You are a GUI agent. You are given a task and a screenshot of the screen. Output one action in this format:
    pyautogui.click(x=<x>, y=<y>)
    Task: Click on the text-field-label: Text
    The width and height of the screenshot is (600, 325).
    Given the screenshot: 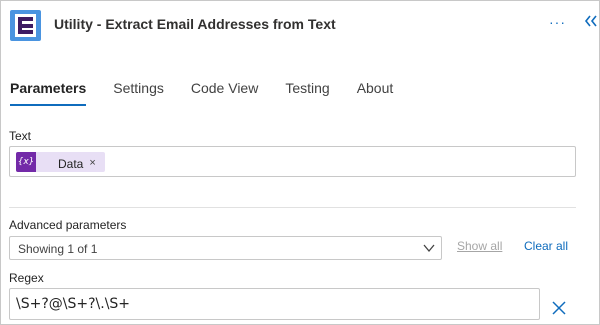 What is the action you would take?
    pyautogui.click(x=20, y=136)
    